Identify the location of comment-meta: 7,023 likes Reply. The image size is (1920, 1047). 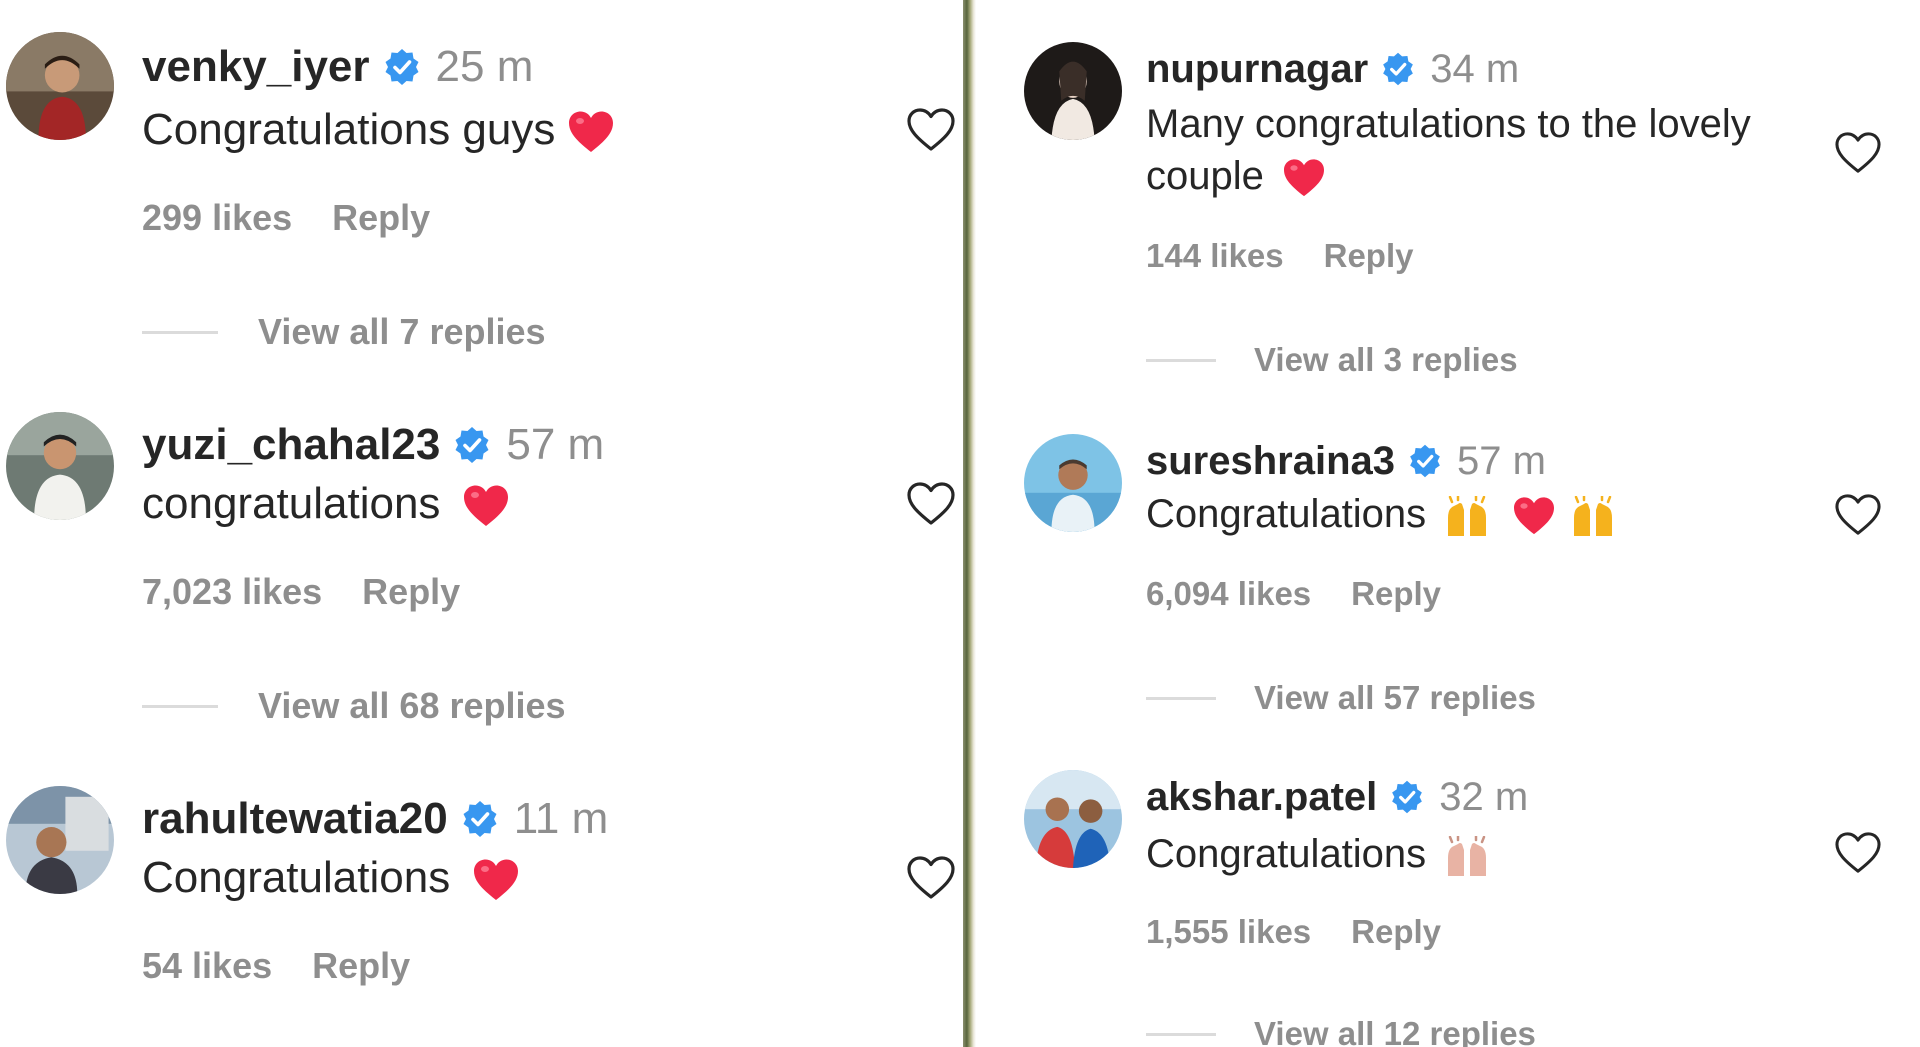
(301, 592).